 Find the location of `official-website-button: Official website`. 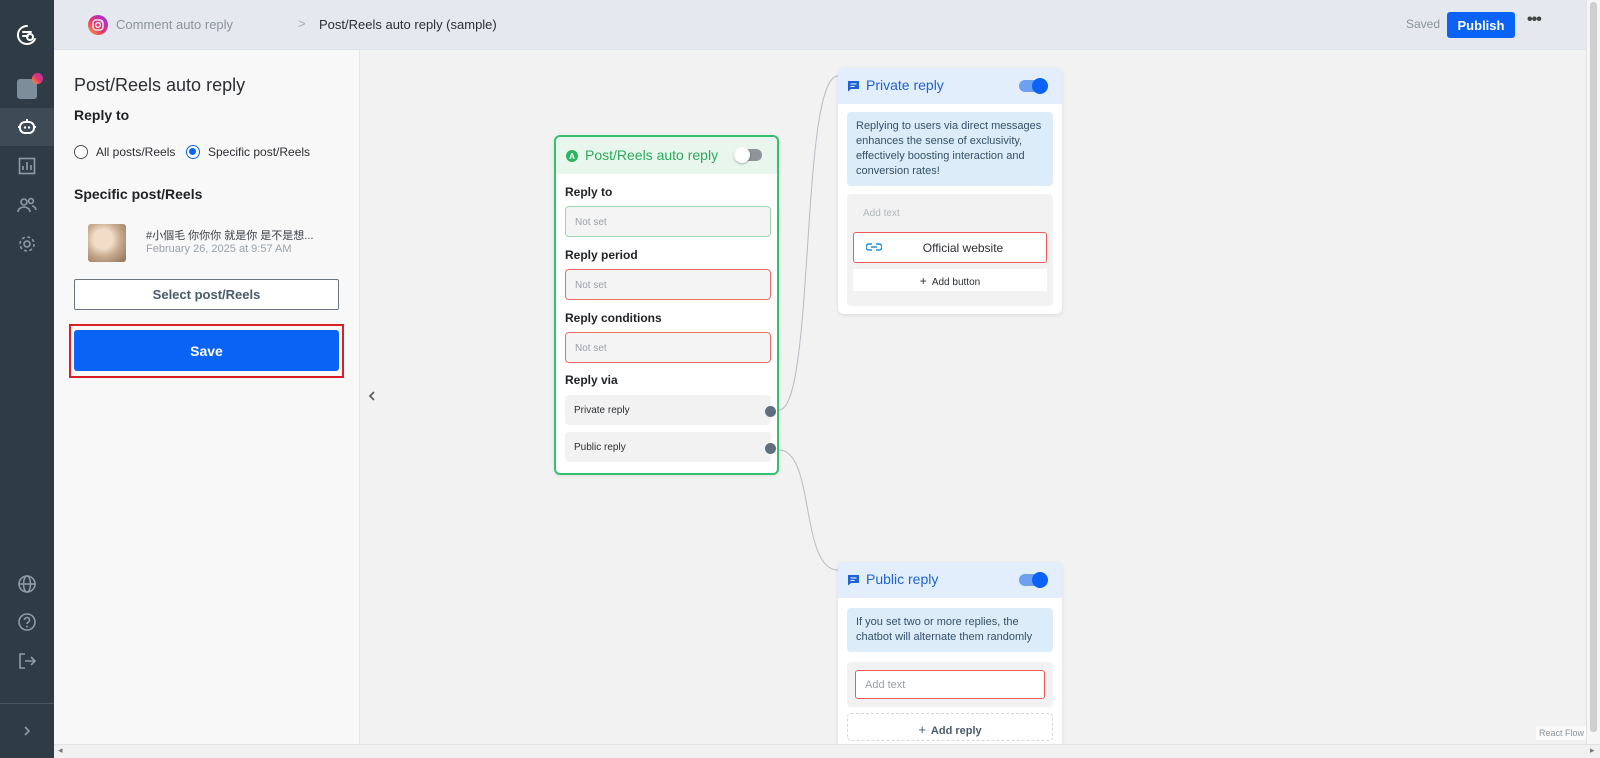

official-website-button: Official website is located at coordinates (950, 247).